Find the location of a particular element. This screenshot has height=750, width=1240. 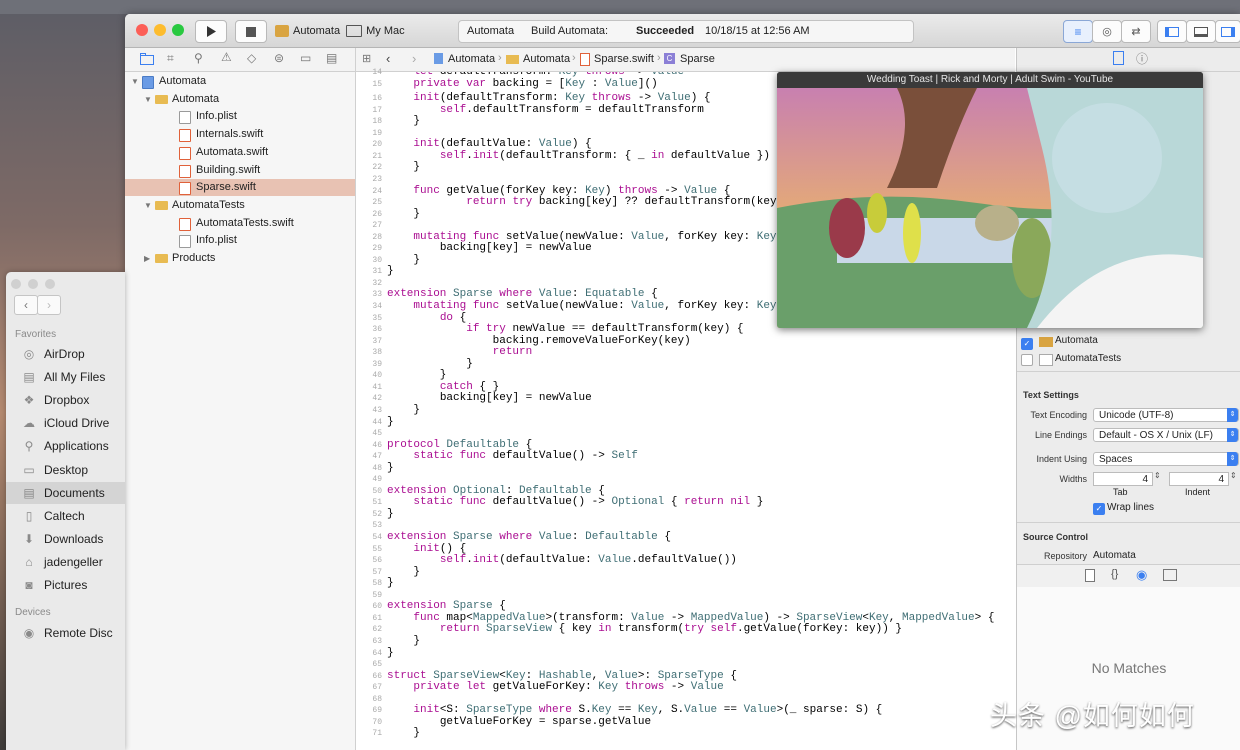

warning-icon: ⚠ is located at coordinates (226, 57).